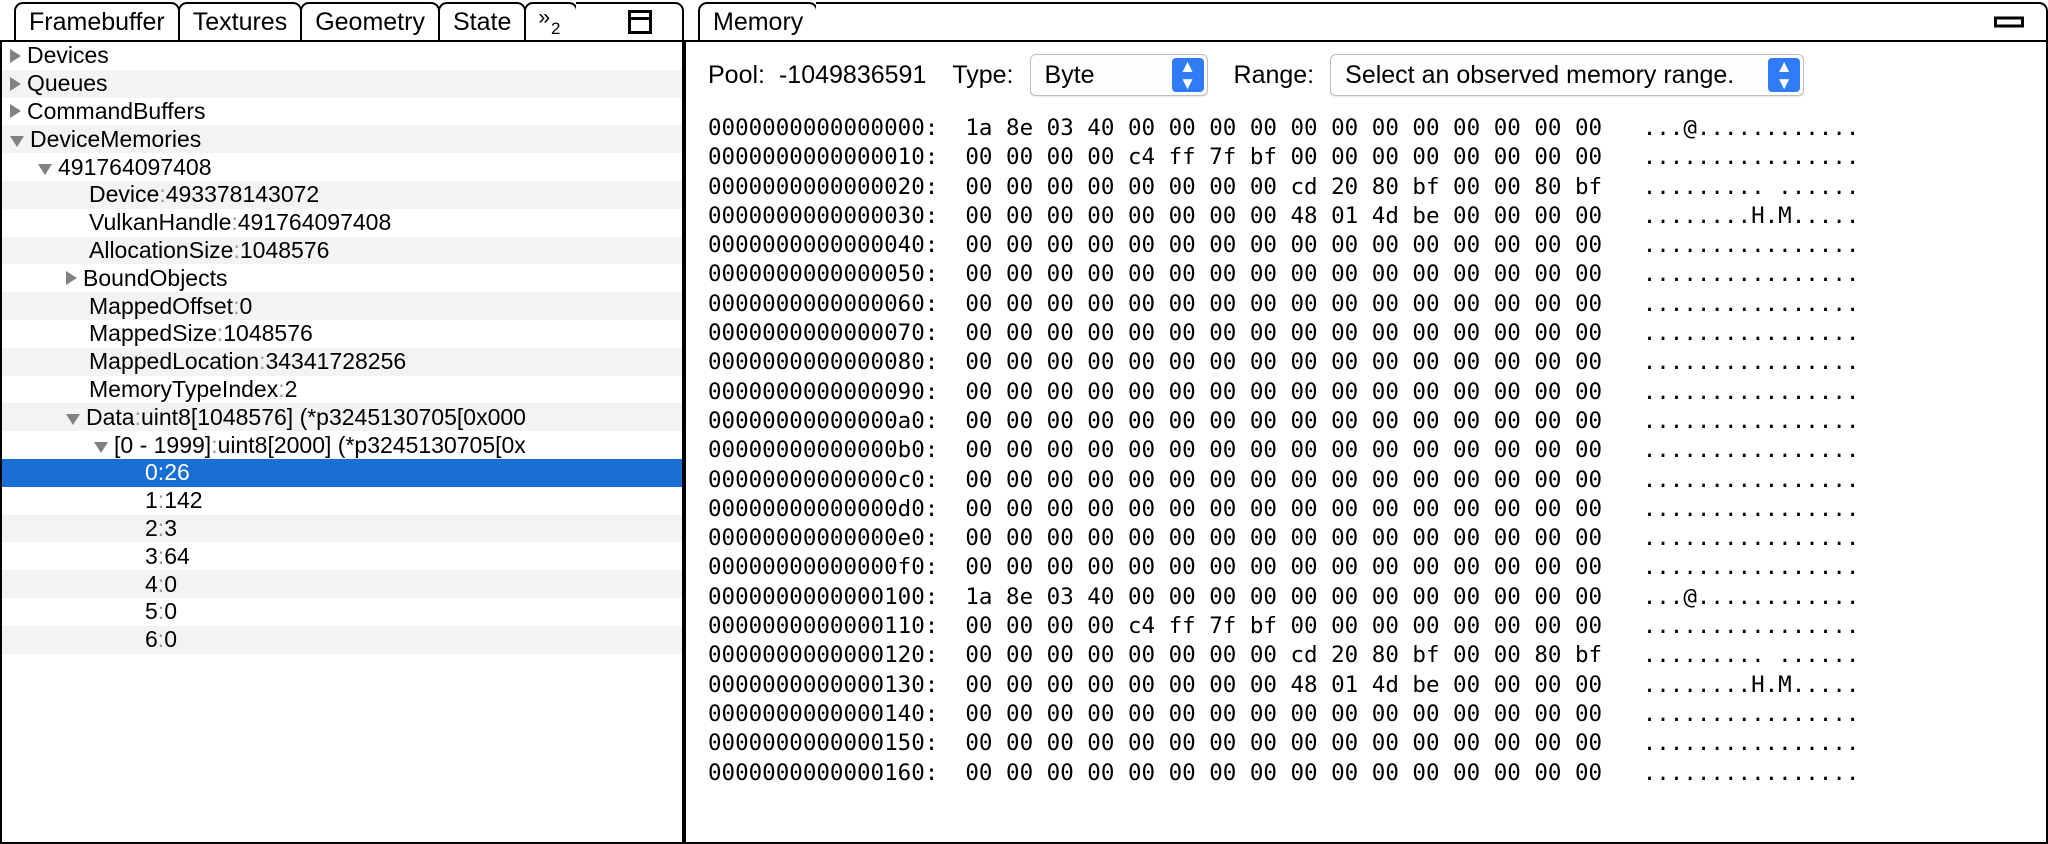 The image size is (2048, 844). Describe the element at coordinates (2009, 22) in the screenshot. I see `minimize-icon` at that location.